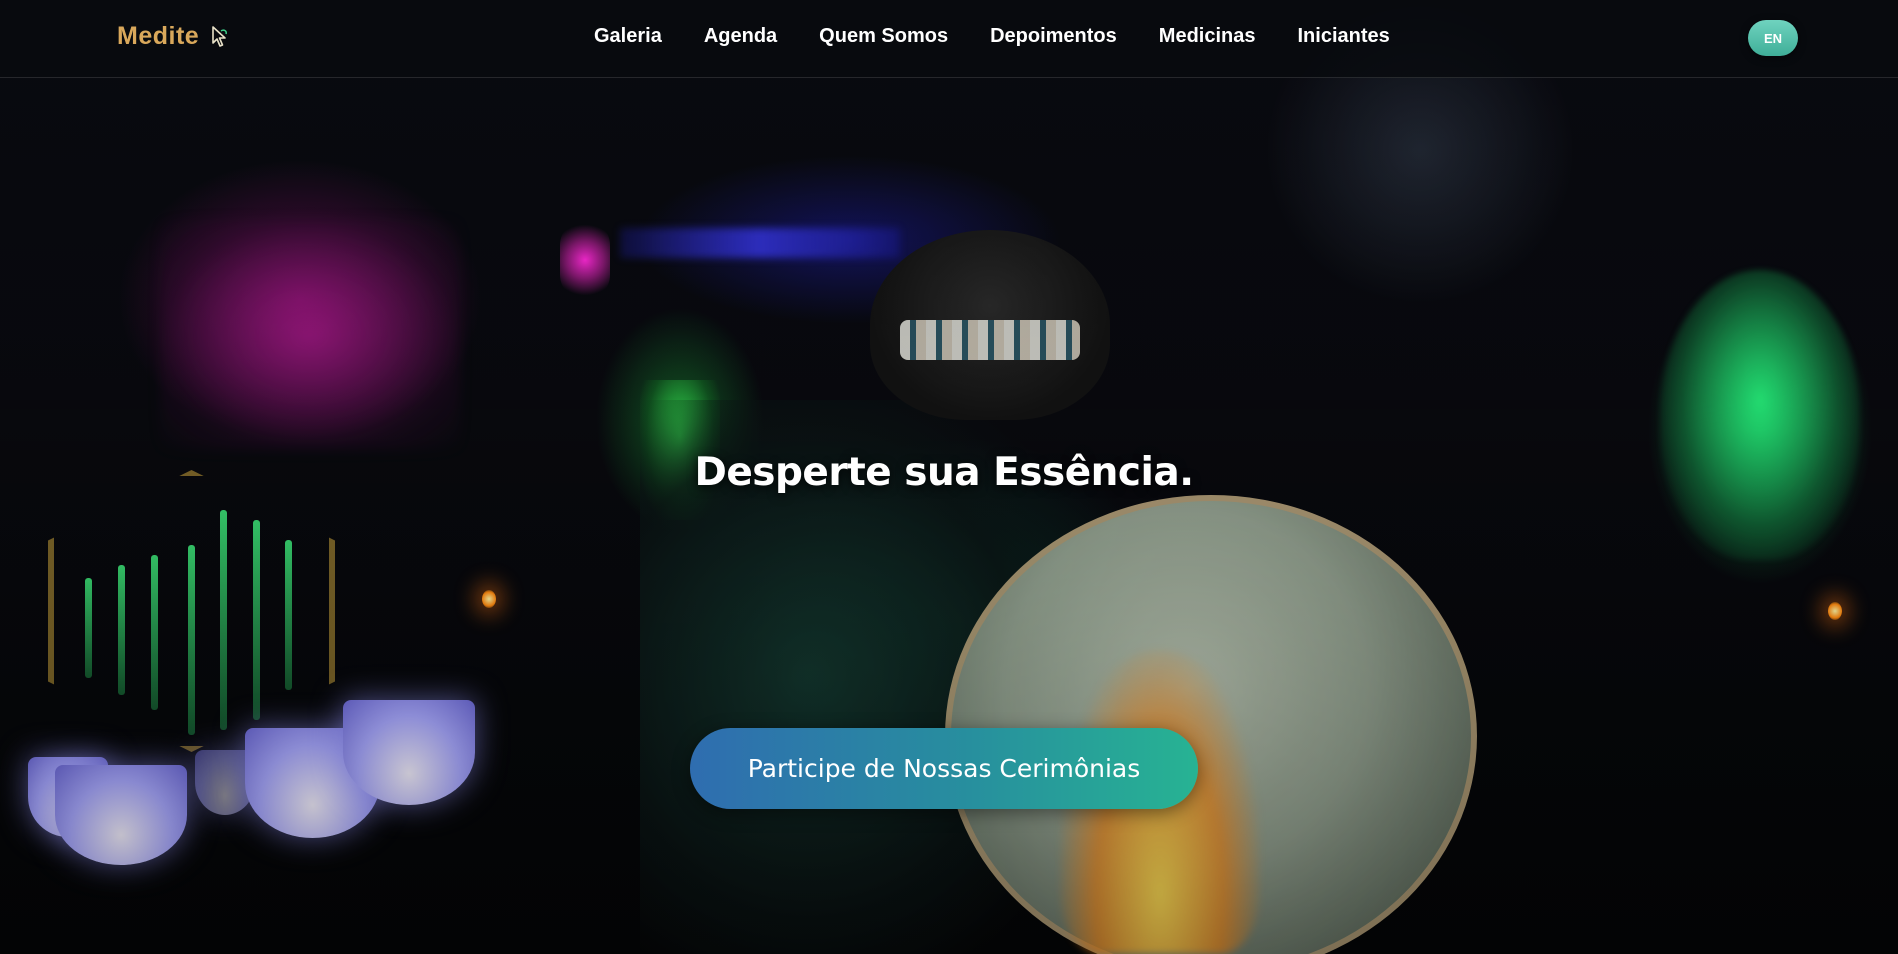  I want to click on hero-title: Desperte sua Essência., so click(944, 472).